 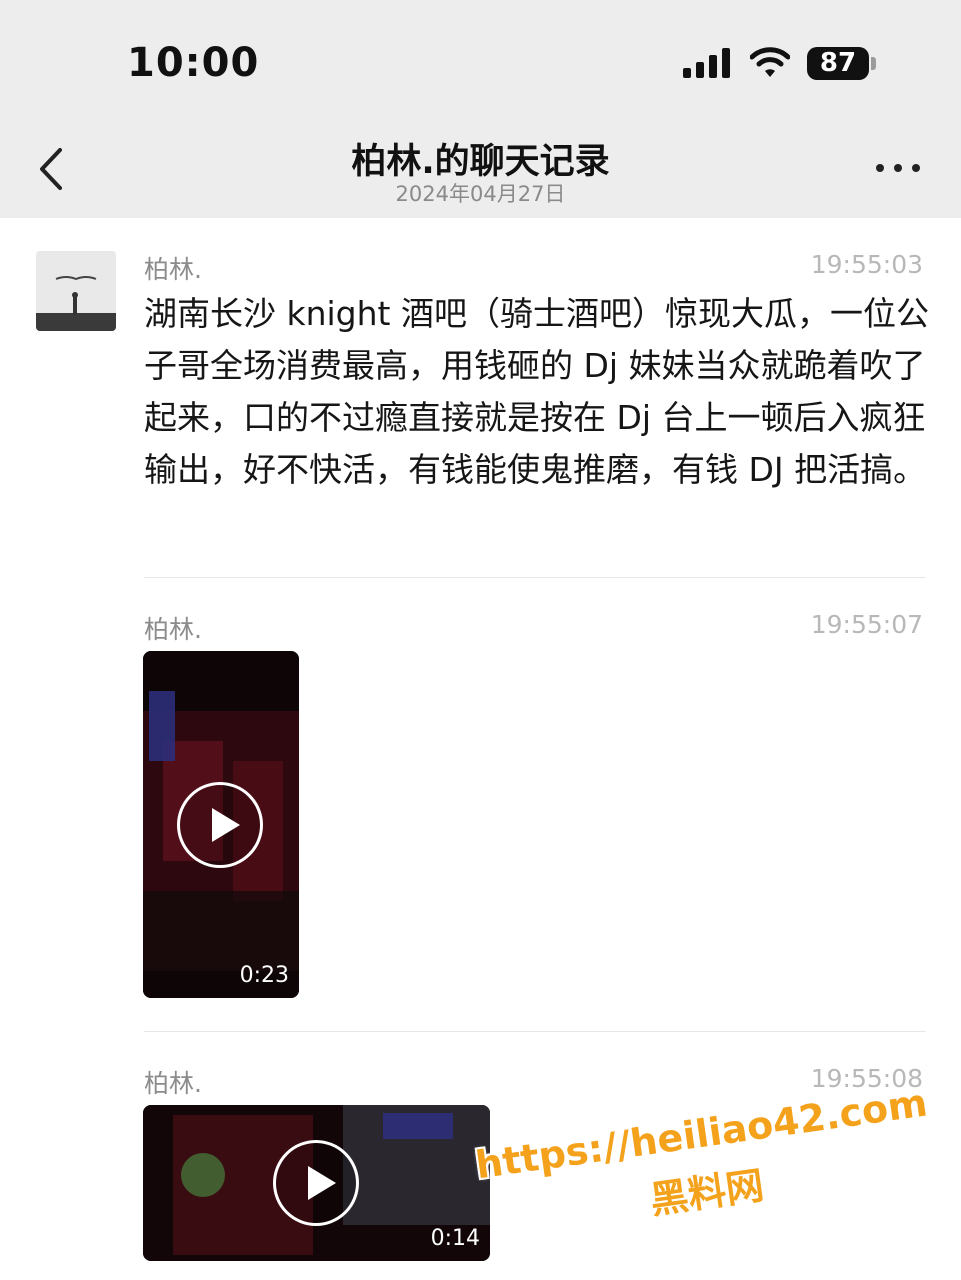 I want to click on message-time: 19:55:03, so click(x=866, y=264).